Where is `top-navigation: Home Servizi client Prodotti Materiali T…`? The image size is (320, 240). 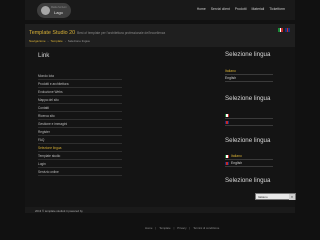 top-navigation: Home Servizi client Prodotti Materiali T… is located at coordinates (241, 9).